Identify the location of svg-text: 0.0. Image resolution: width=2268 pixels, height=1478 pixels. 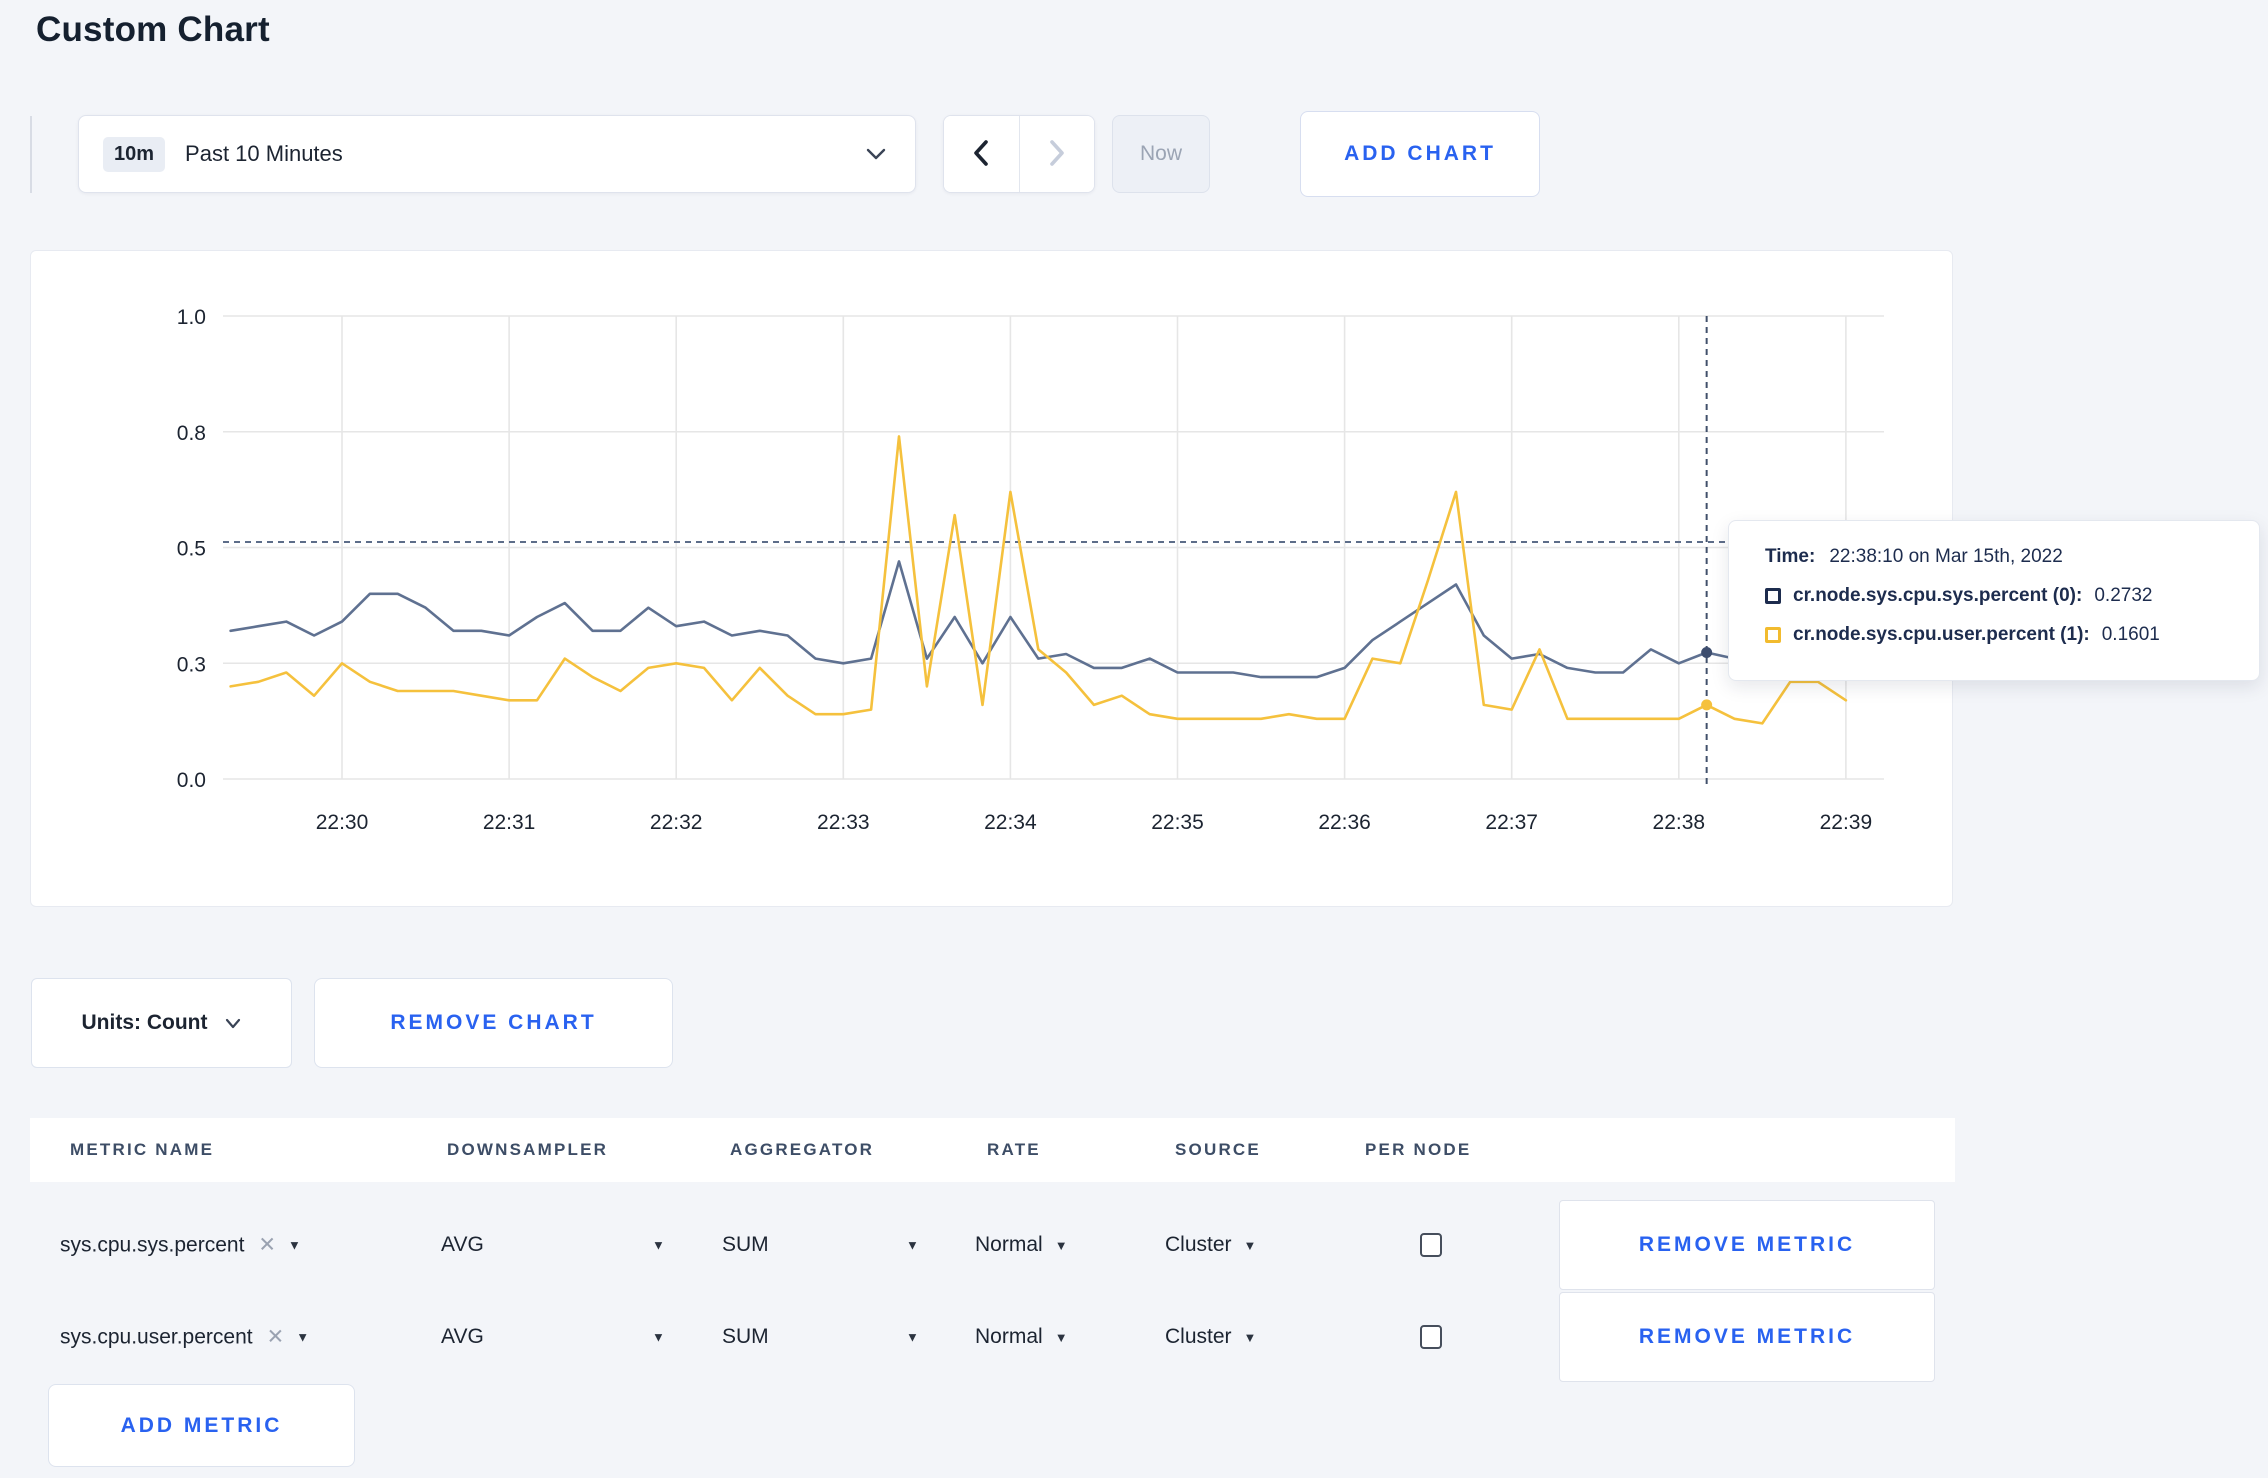
(191, 780).